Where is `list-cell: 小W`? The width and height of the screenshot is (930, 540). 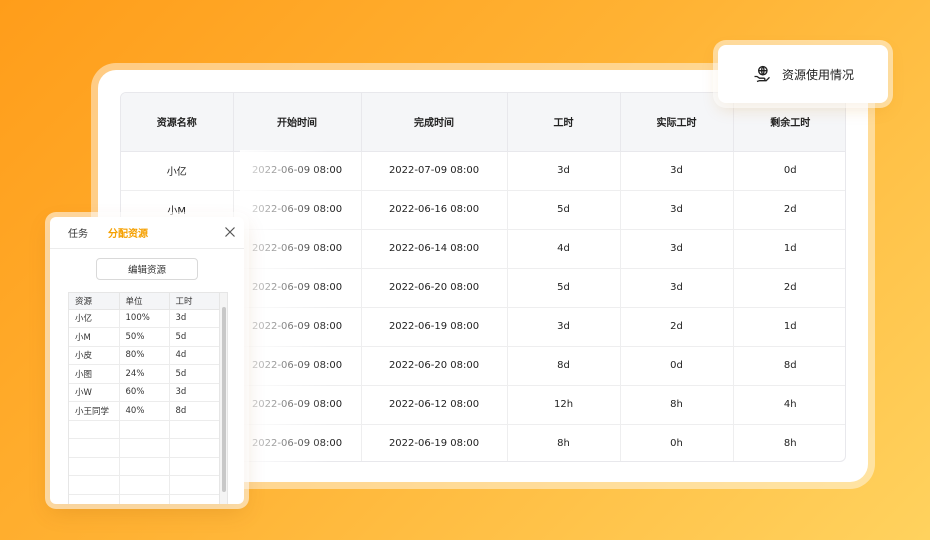
list-cell: 小W is located at coordinates (94, 392).